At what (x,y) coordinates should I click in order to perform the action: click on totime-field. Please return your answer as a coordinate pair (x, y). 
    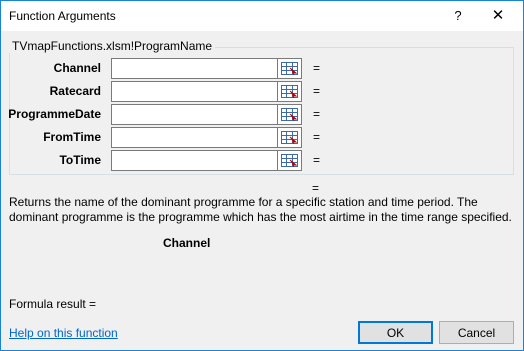
    Looking at the image, I should click on (194, 160).